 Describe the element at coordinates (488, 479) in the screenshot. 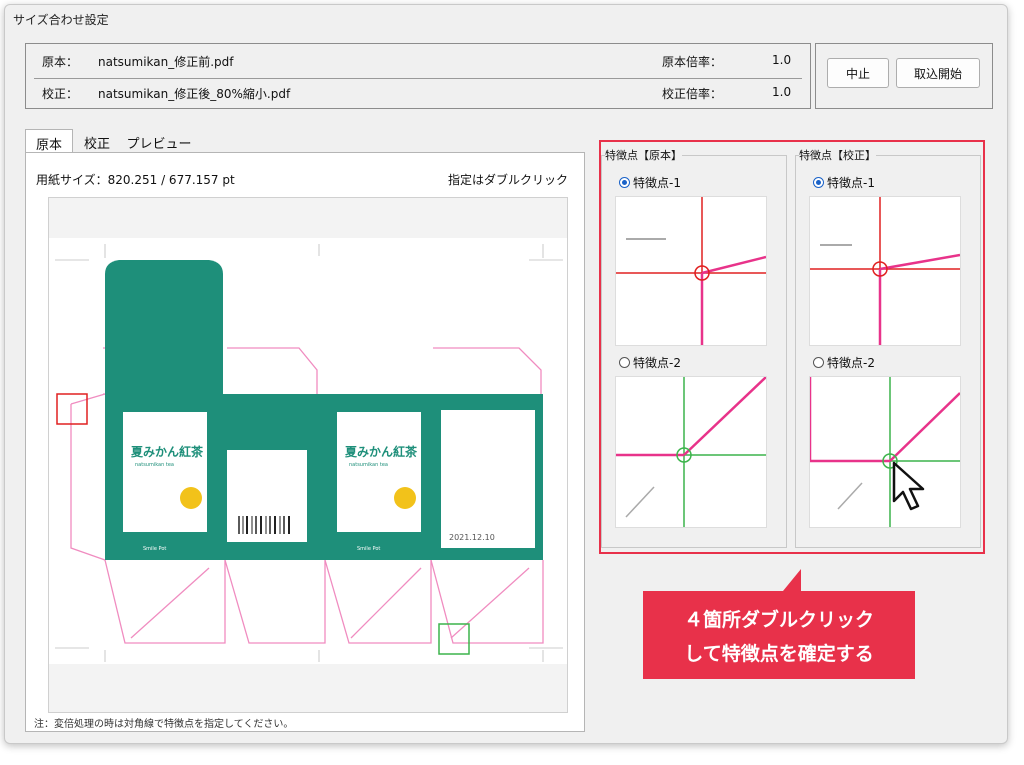

I see `info-panel` at that location.